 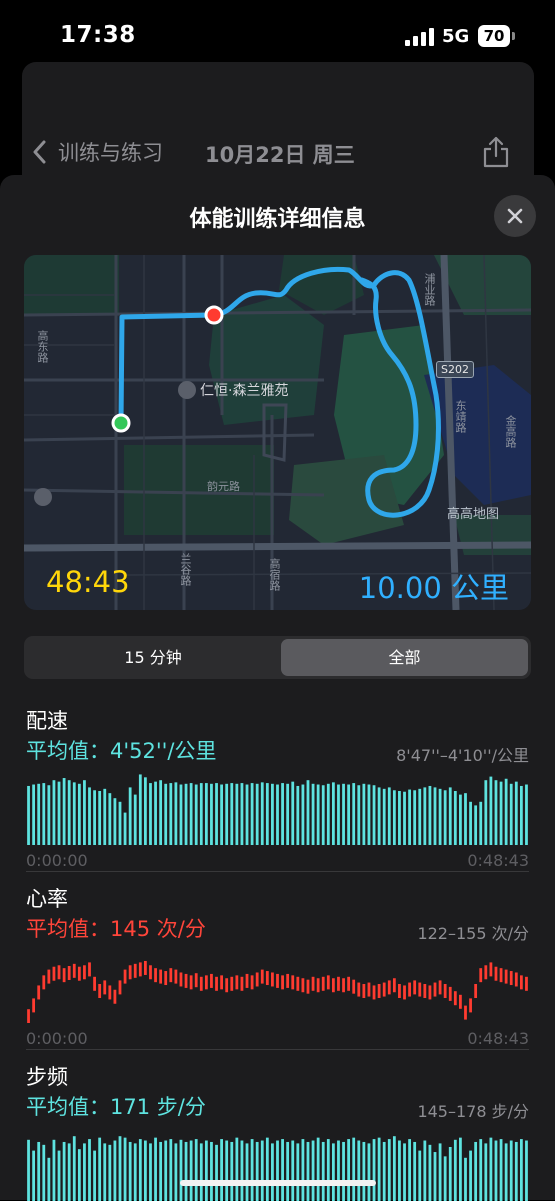 I want to click on cadence-chart, so click(x=277, y=1165).